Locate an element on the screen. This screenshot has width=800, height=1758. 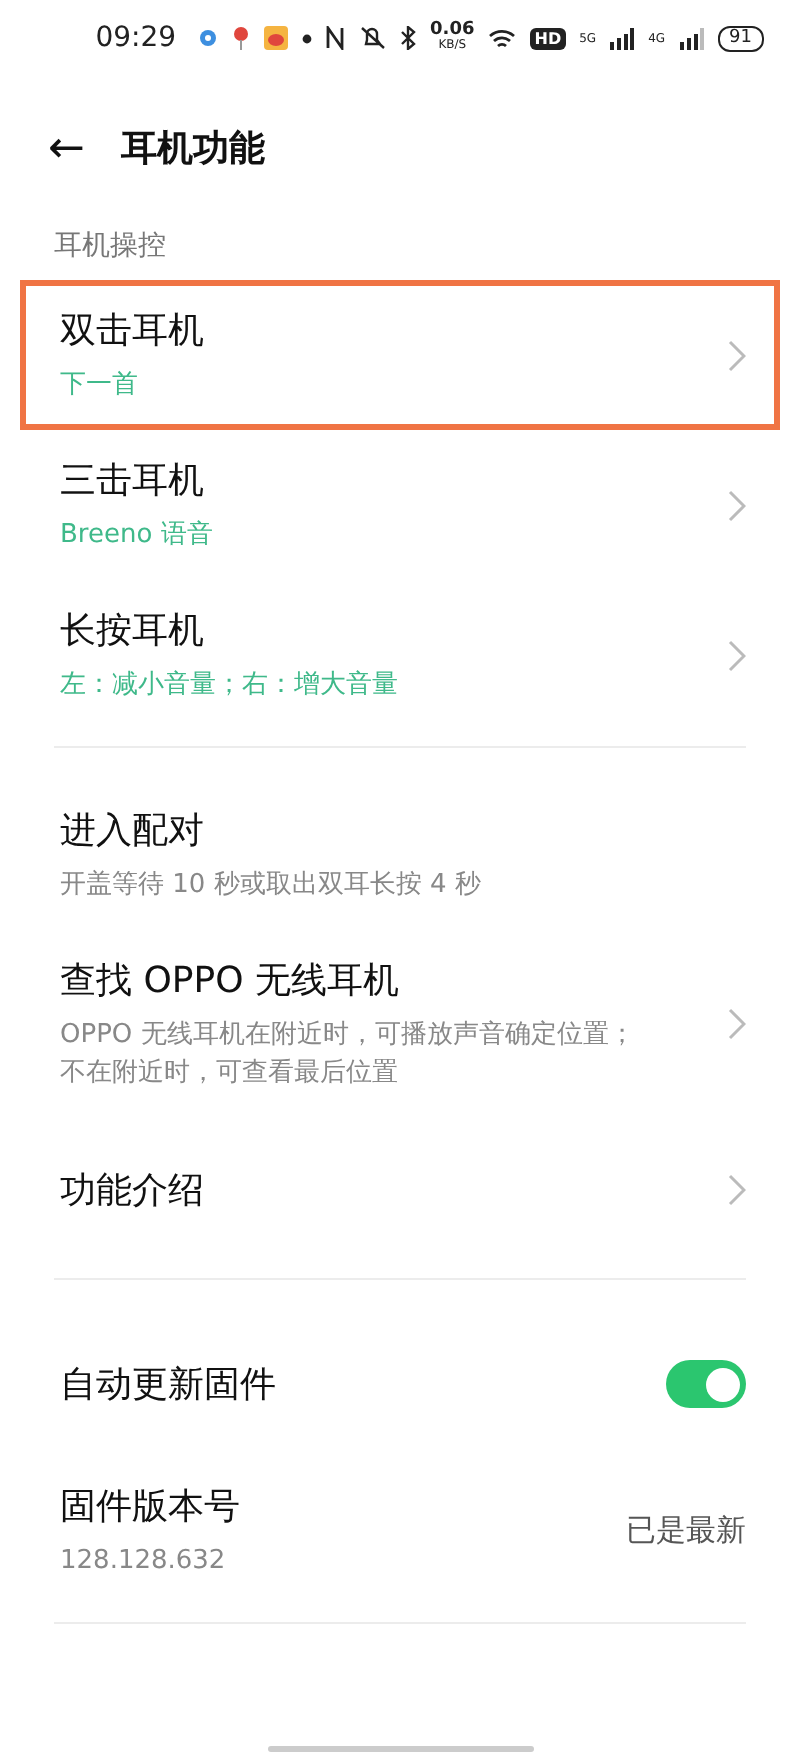
section-label: 耳机操控 is located at coordinates (110, 246).